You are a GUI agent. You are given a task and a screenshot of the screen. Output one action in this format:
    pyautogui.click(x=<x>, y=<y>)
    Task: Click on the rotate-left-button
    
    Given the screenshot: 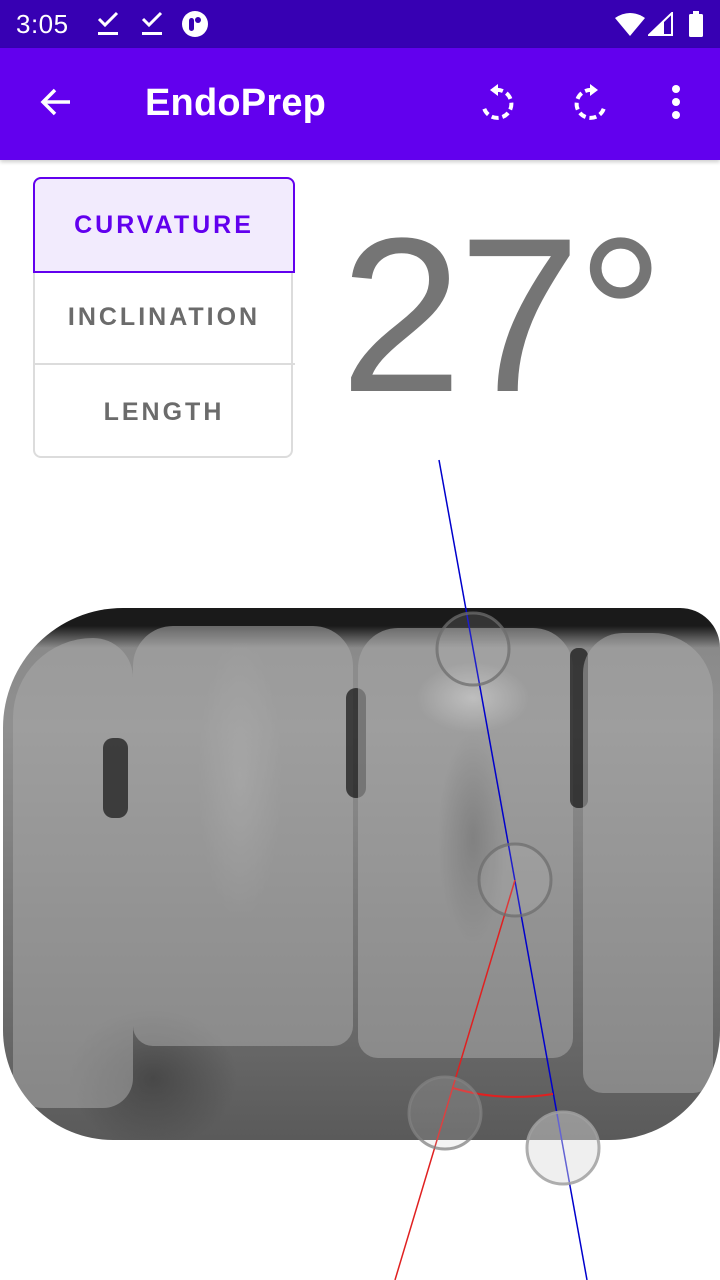 What is the action you would take?
    pyautogui.click(x=496, y=104)
    